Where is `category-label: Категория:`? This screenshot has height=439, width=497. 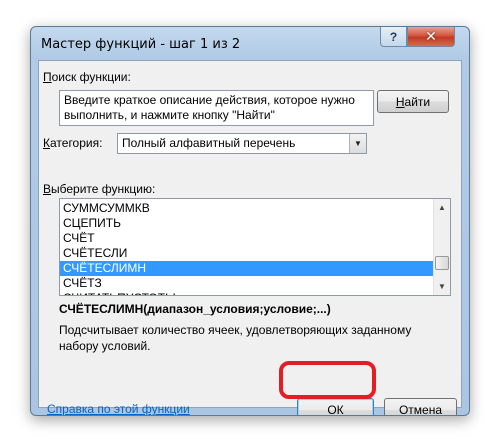 category-label: Категория: is located at coordinates (73, 143).